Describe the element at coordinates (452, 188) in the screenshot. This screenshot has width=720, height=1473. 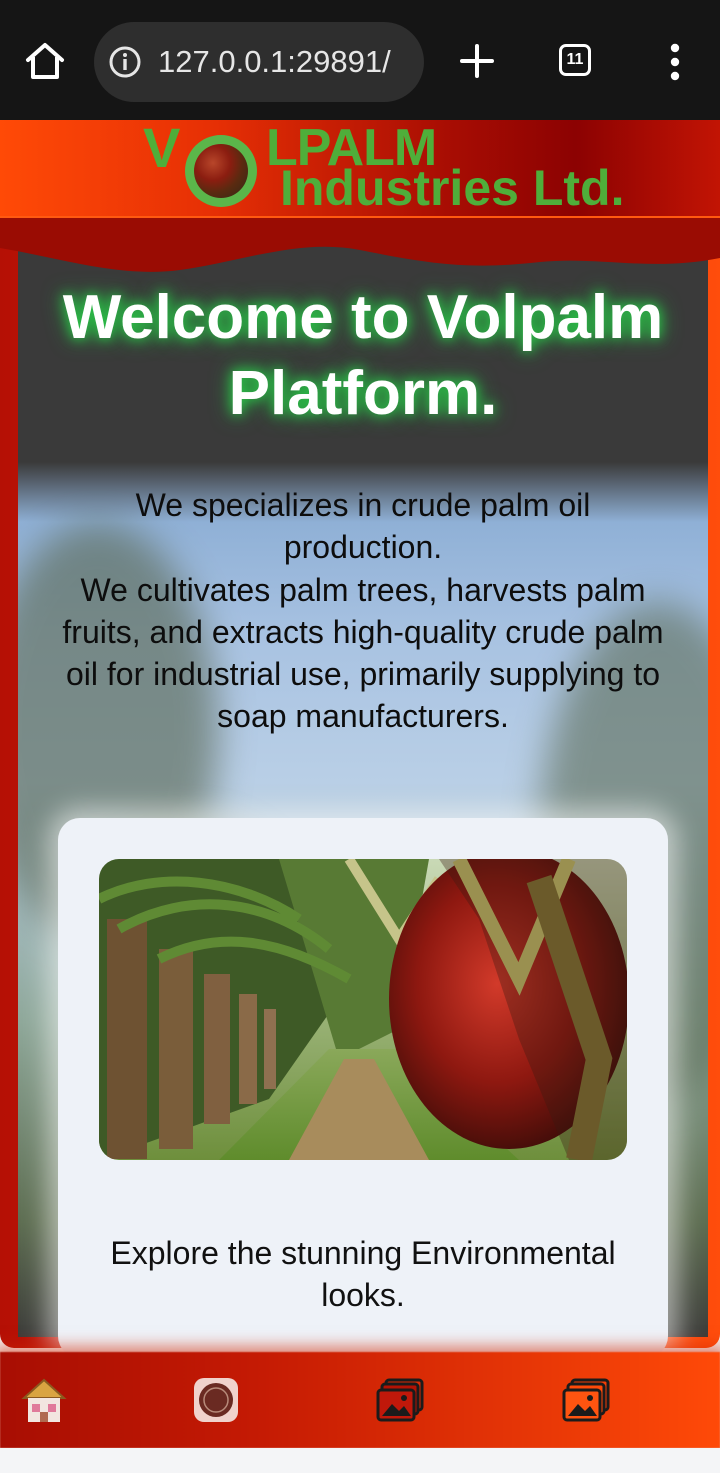
I see `brand-subtitle: Industries Ltd.` at that location.